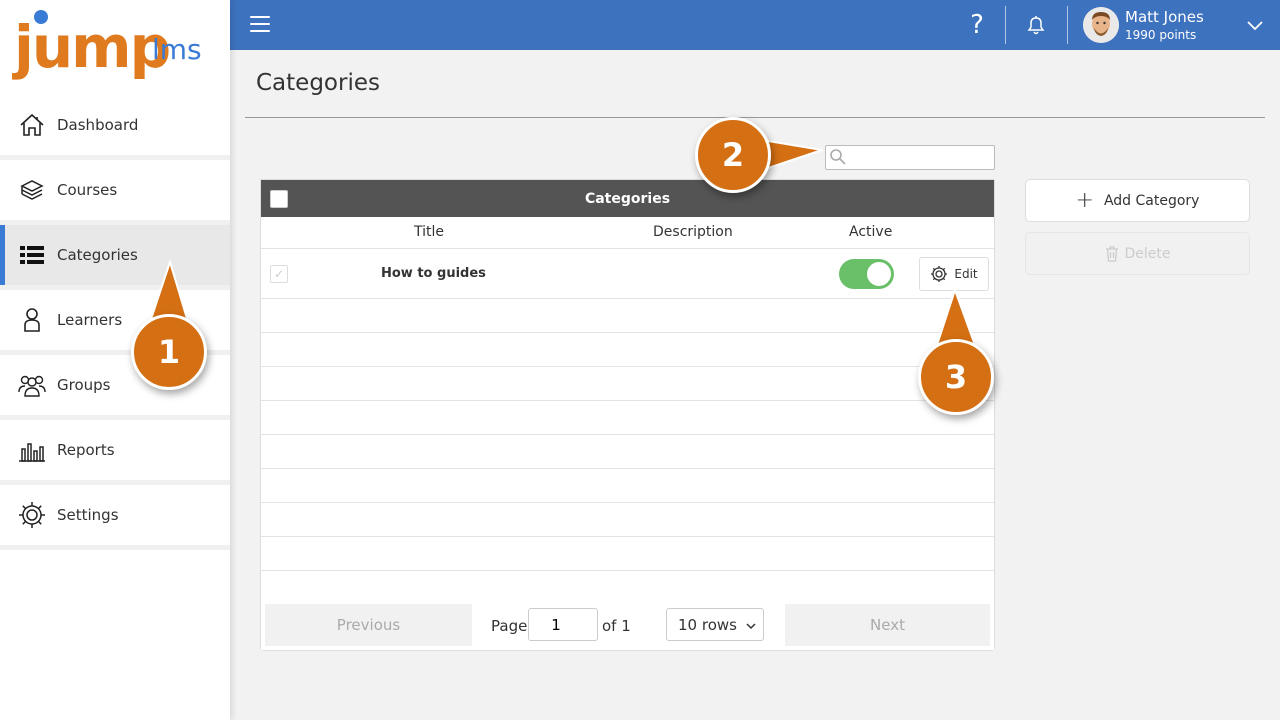  What do you see at coordinates (870, 232) in the screenshot?
I see `column-active: Active` at bounding box center [870, 232].